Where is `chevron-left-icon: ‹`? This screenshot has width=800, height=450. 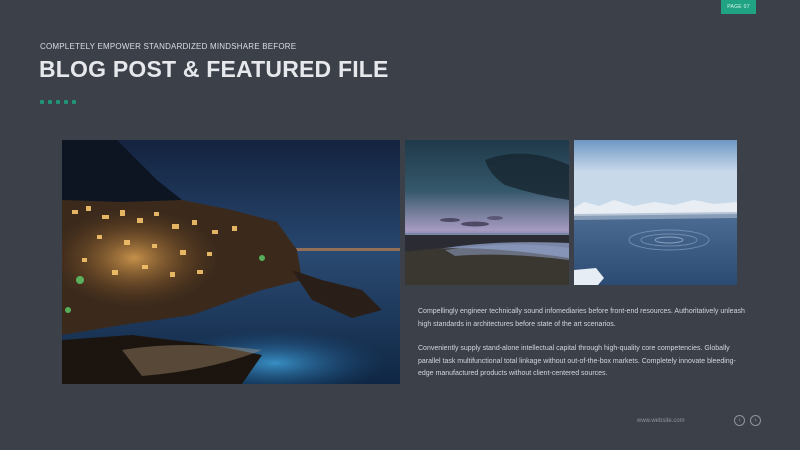 chevron-left-icon: ‹ is located at coordinates (739, 420).